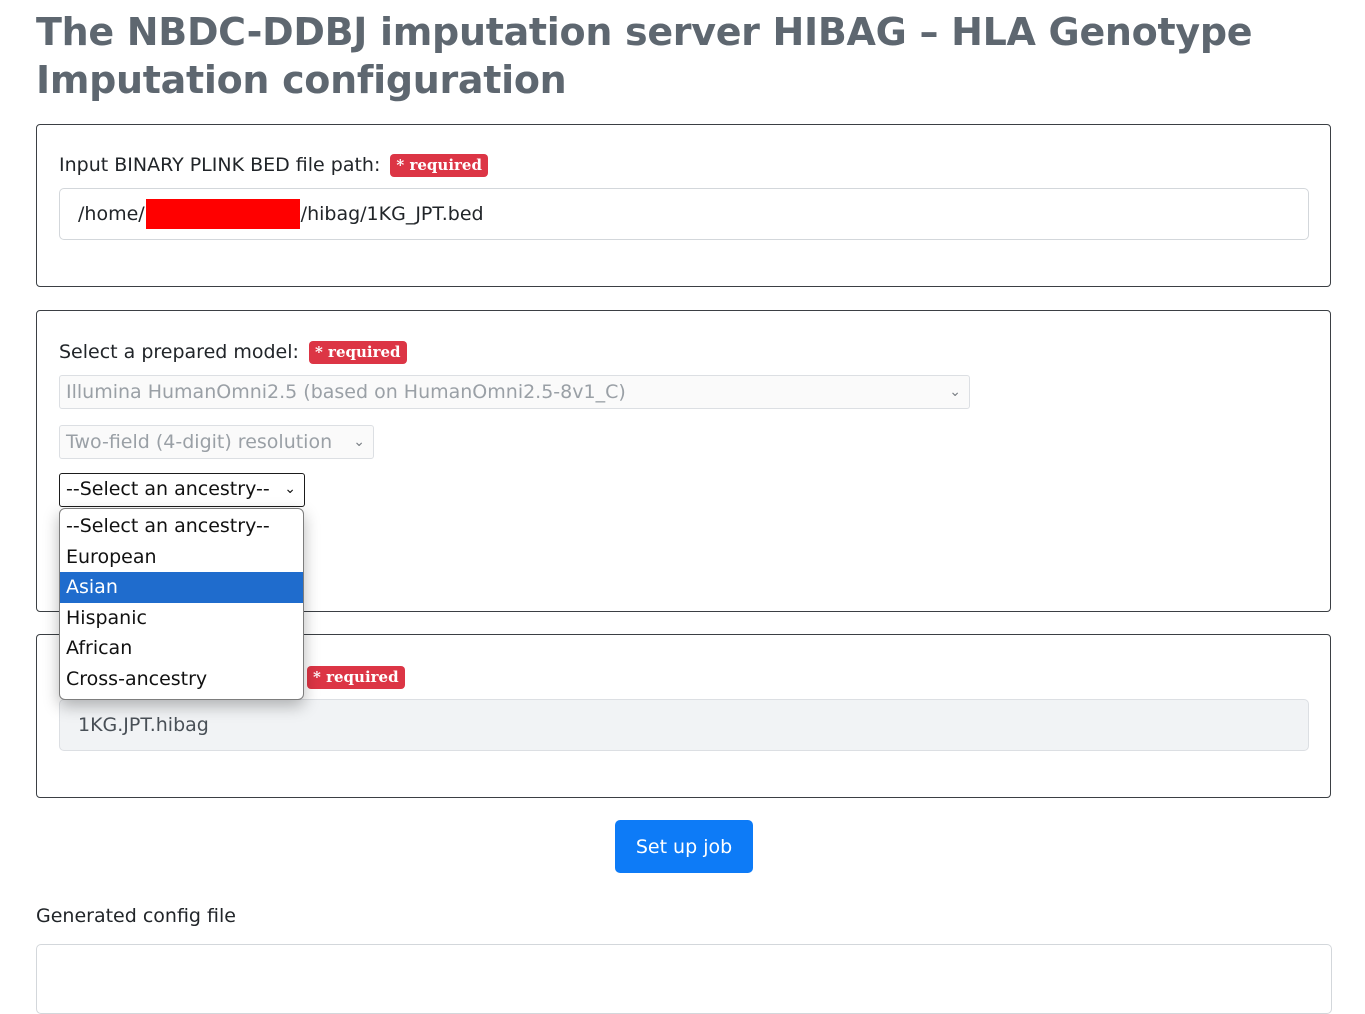 This screenshot has height=1014, width=1365. Describe the element at coordinates (136, 916) in the screenshot. I see `config-file-label: Generated config file` at that location.